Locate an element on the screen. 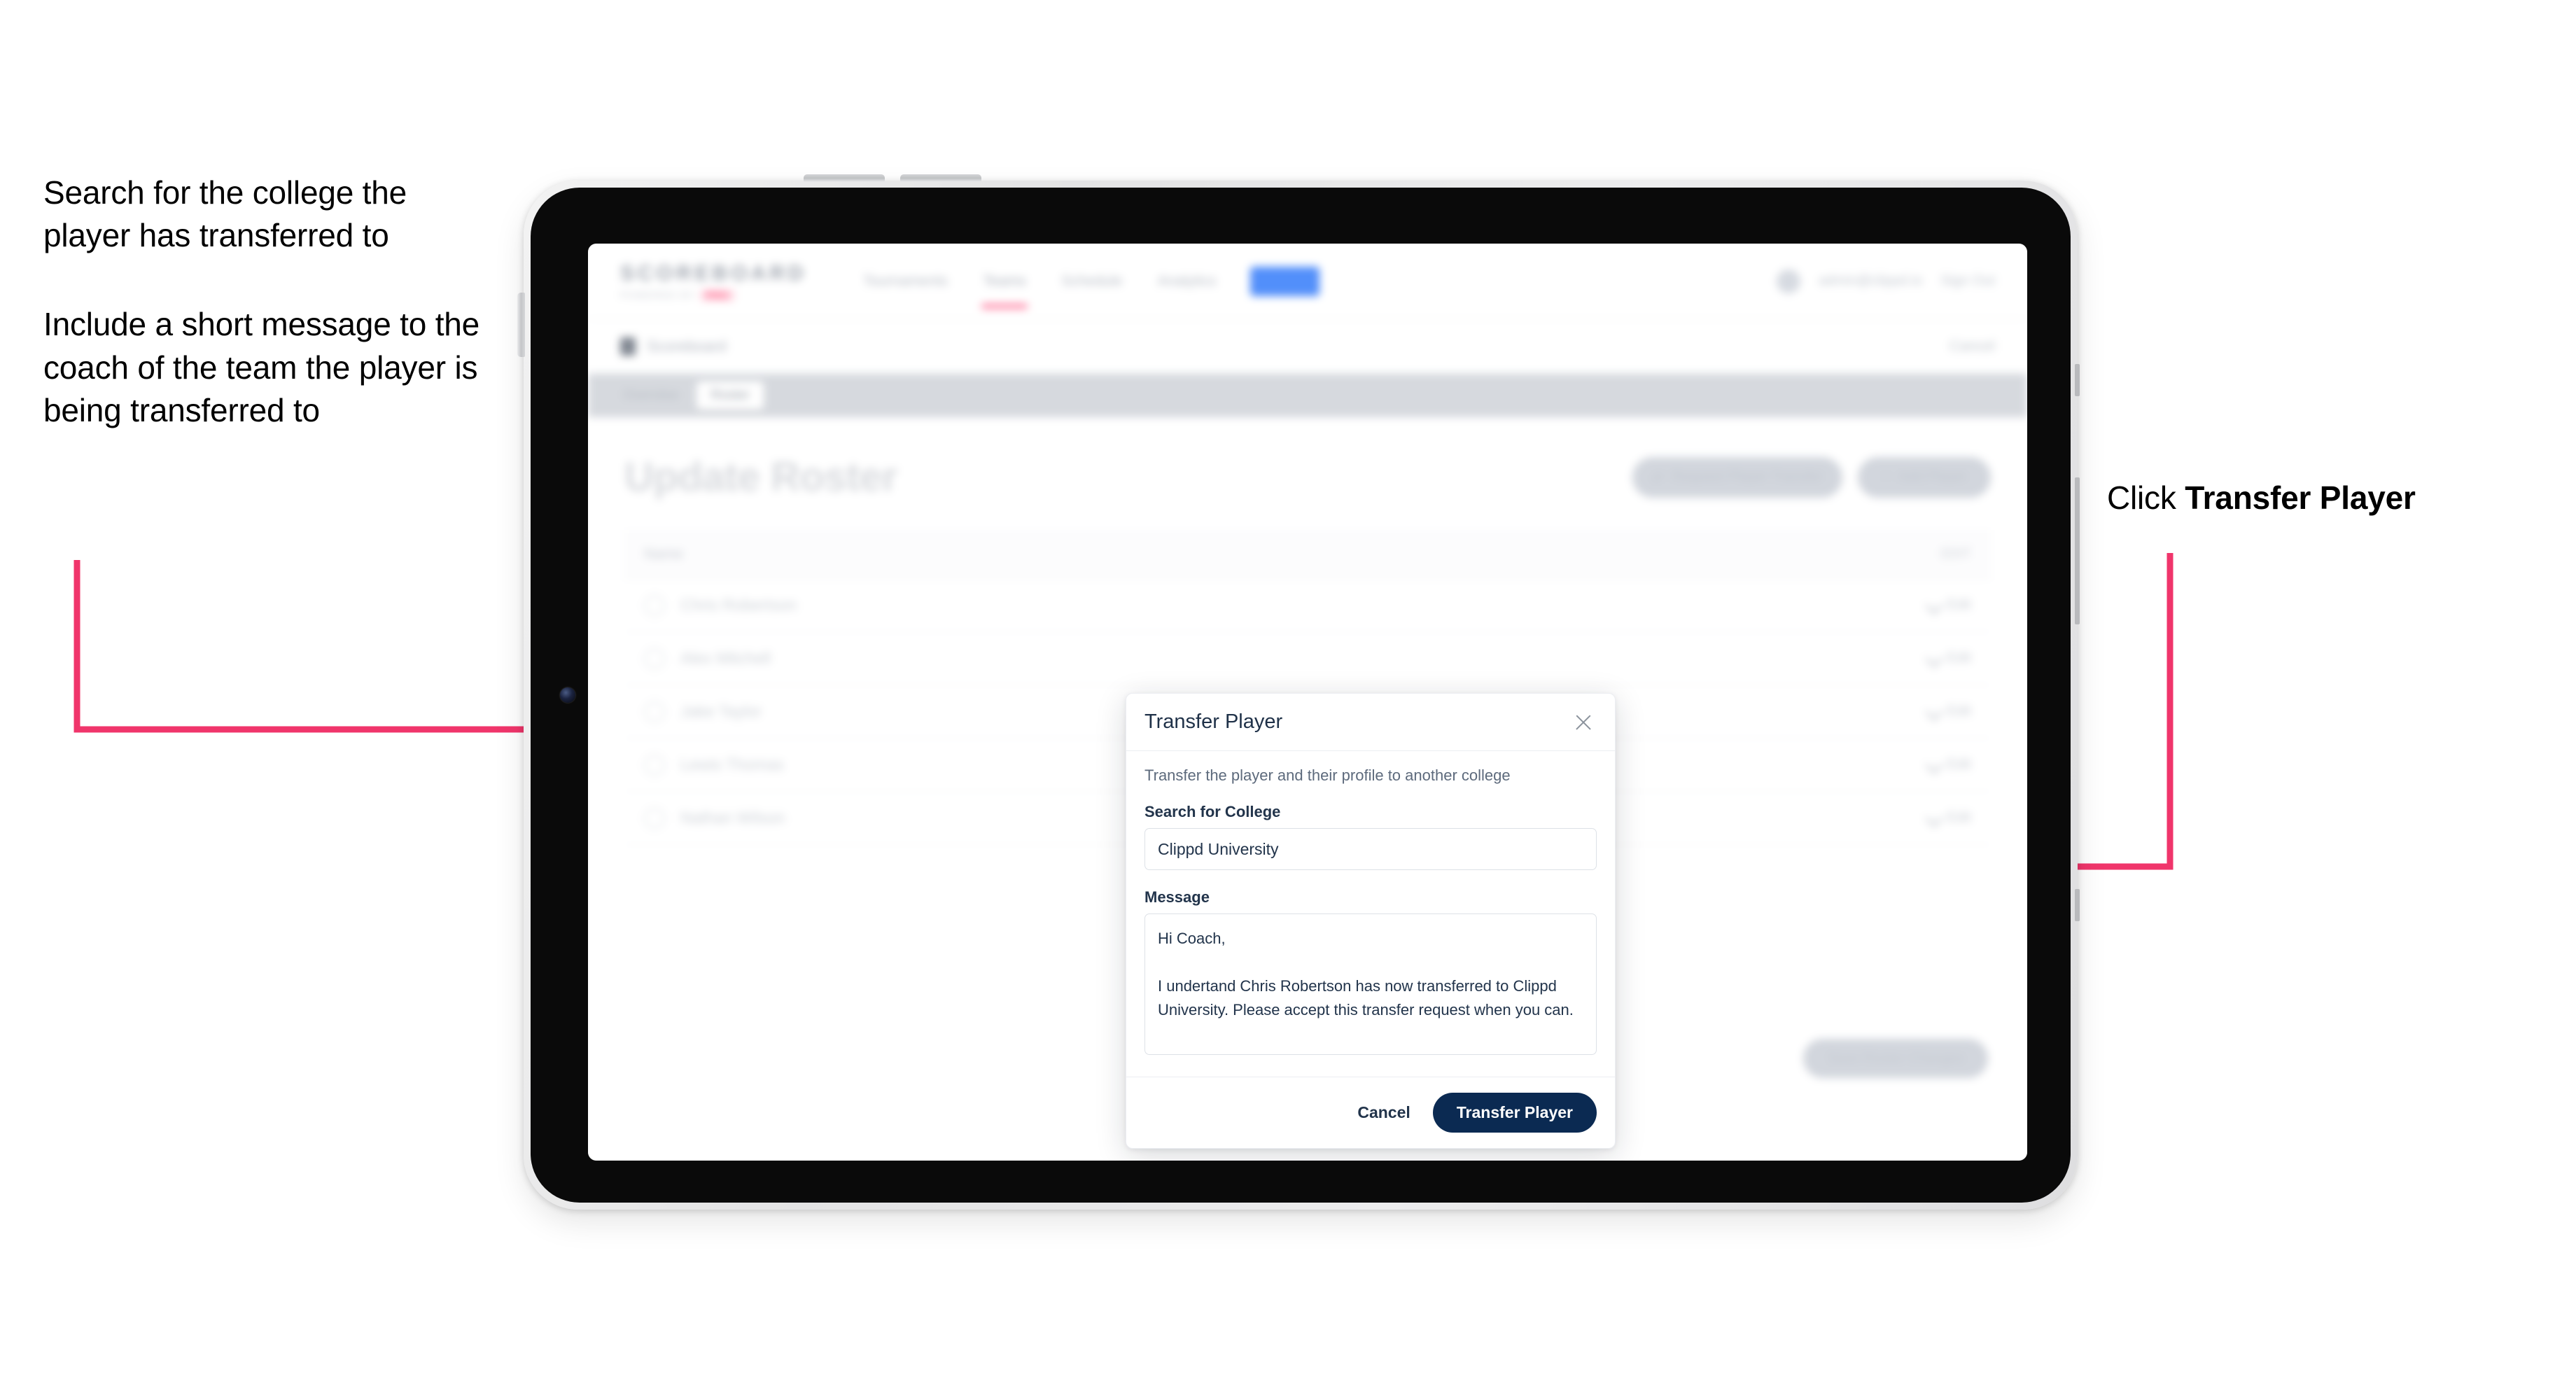  message-field-label: Message is located at coordinates (1177, 897).